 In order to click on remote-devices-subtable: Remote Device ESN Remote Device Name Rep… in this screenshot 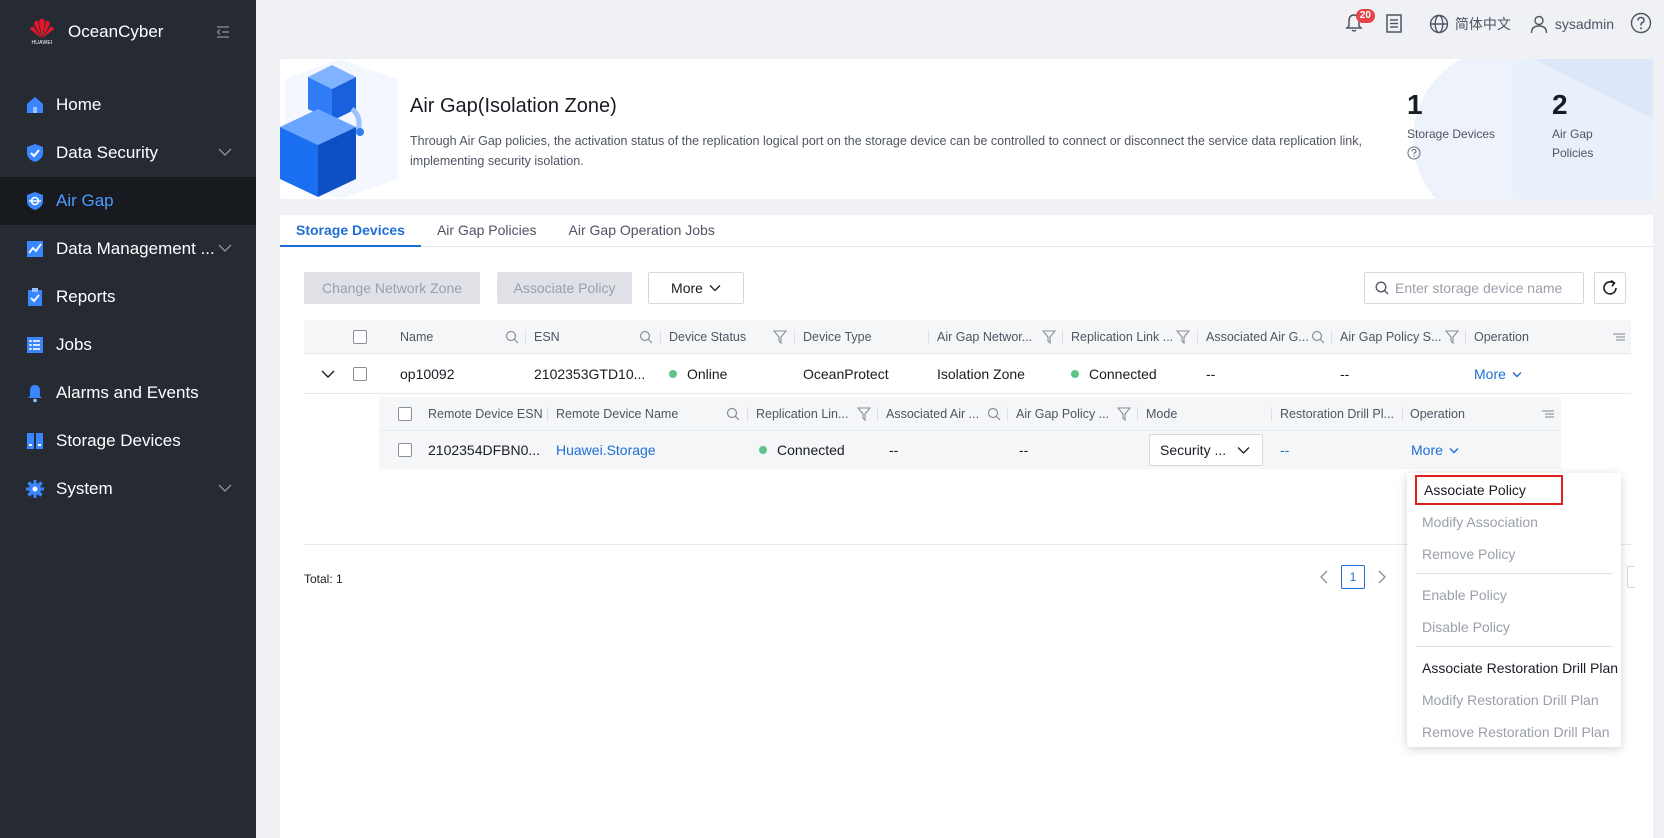, I will do `click(970, 433)`.